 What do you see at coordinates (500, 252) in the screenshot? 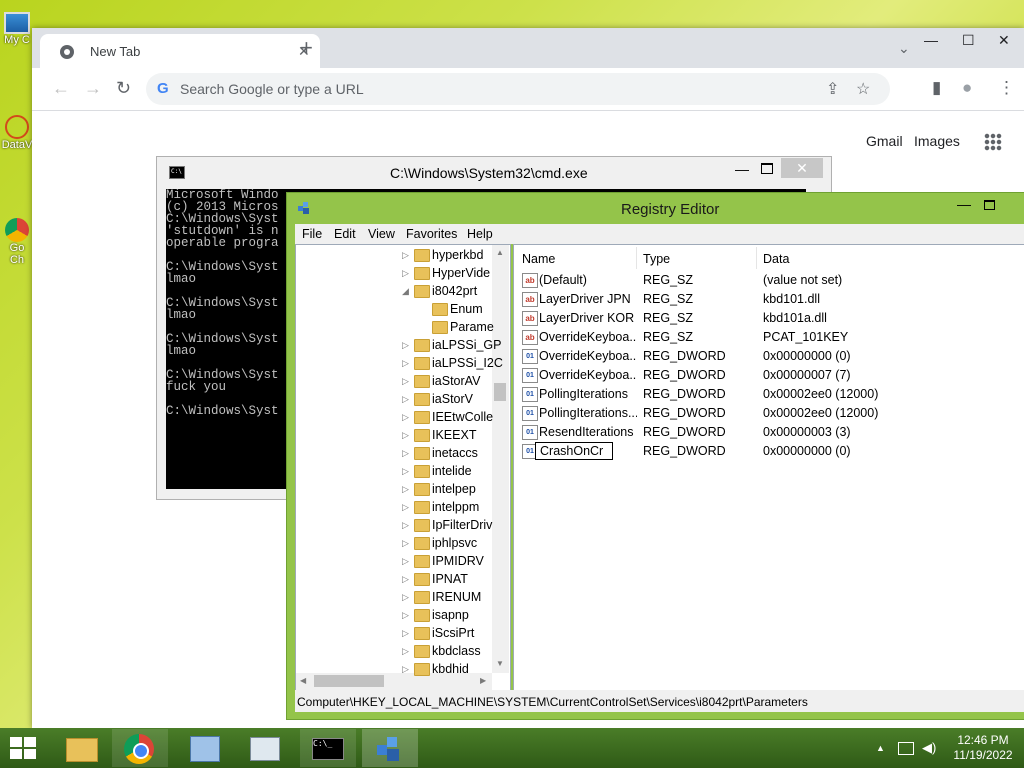
I see `scroll-up-icon: ▲` at bounding box center [500, 252].